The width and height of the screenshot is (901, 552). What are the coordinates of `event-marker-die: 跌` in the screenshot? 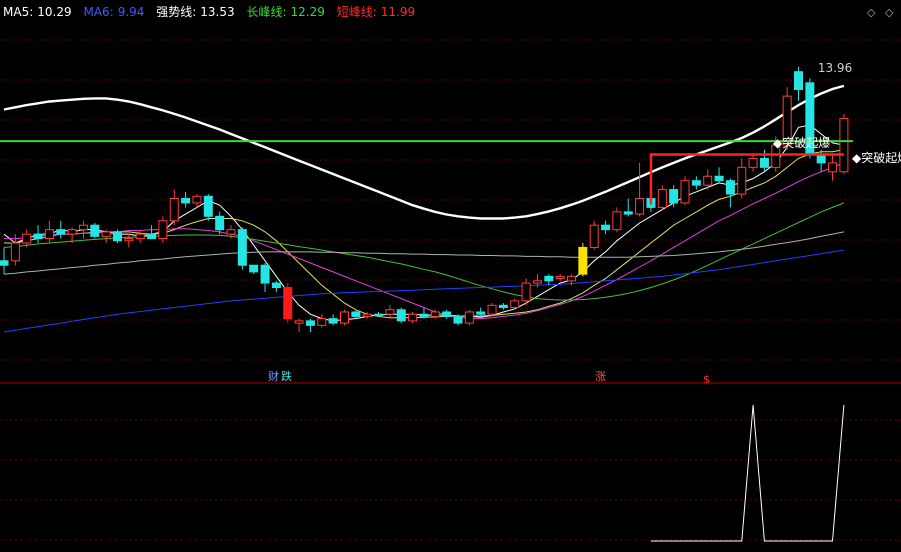 It's located at (286, 376).